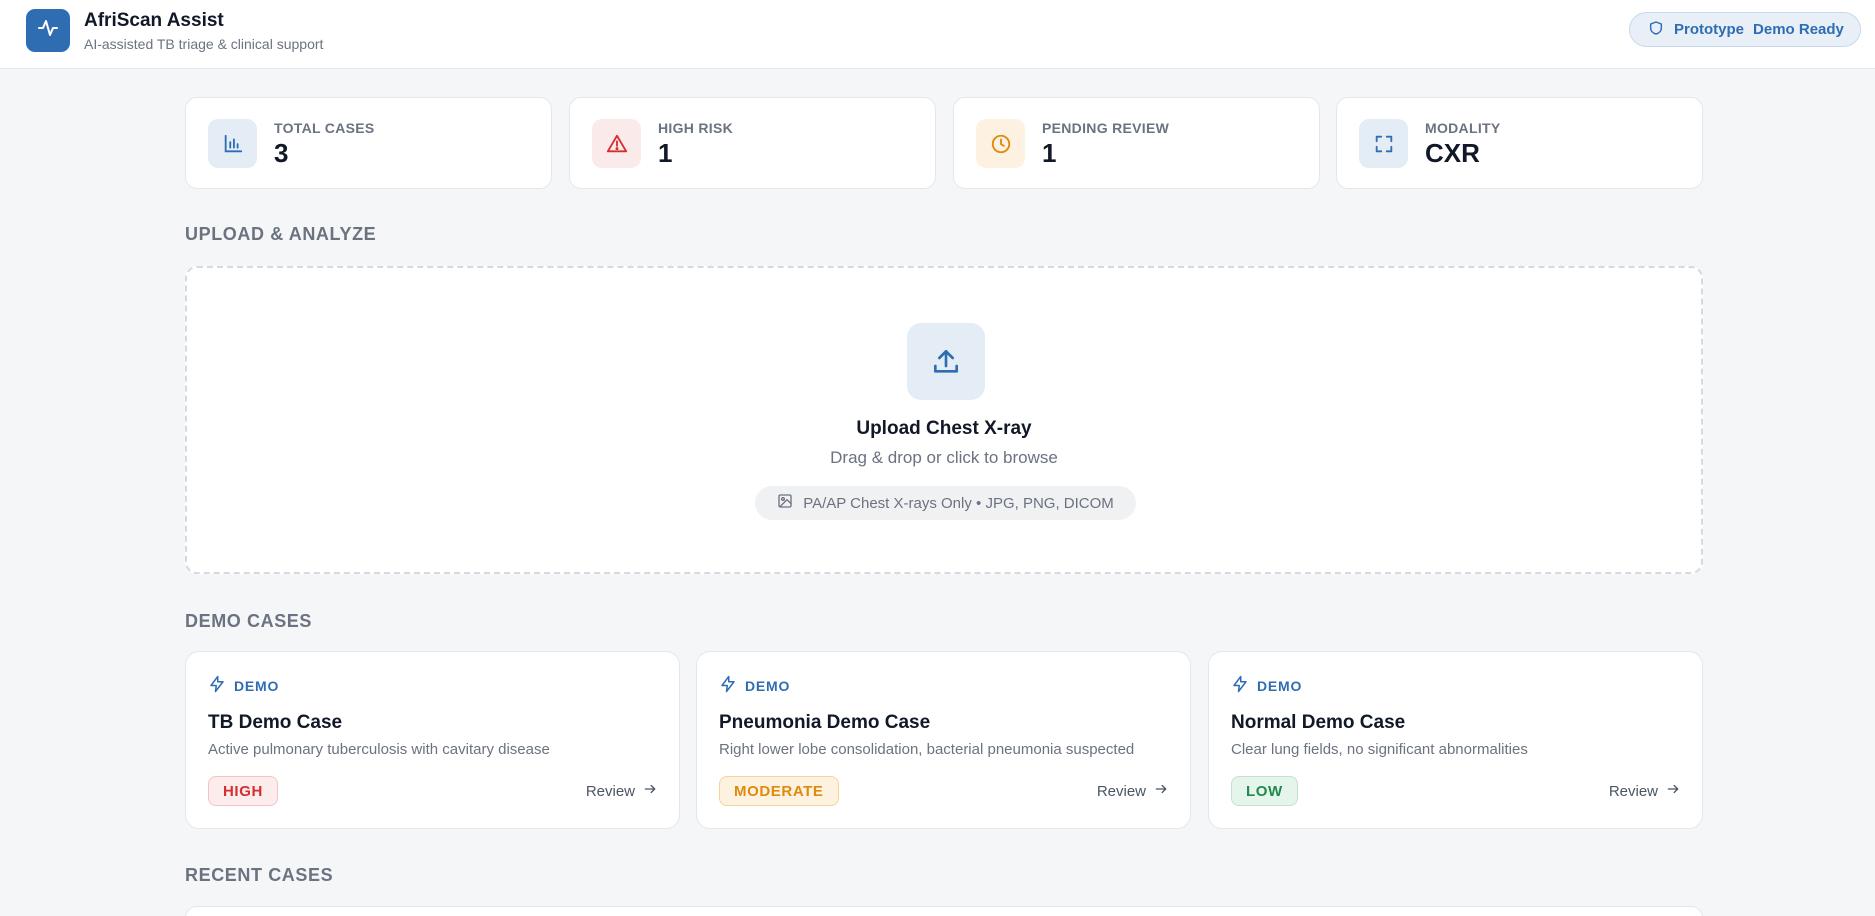 The width and height of the screenshot is (1875, 916). What do you see at coordinates (243, 791) in the screenshot?
I see `risk-badge: HIGH` at bounding box center [243, 791].